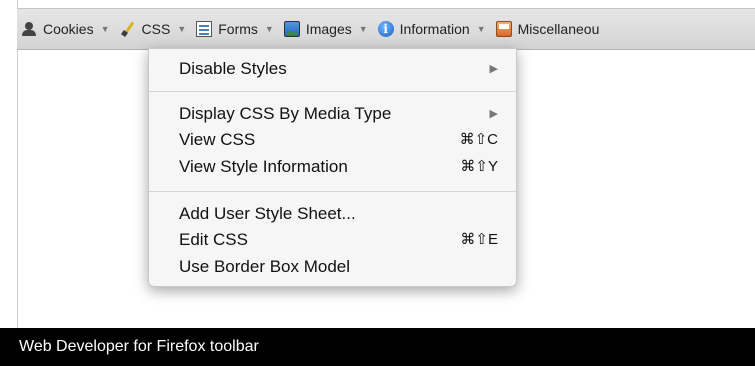 The height and width of the screenshot is (366, 755). Describe the element at coordinates (217, 139) in the screenshot. I see `menu-item-label: View CSS` at that location.